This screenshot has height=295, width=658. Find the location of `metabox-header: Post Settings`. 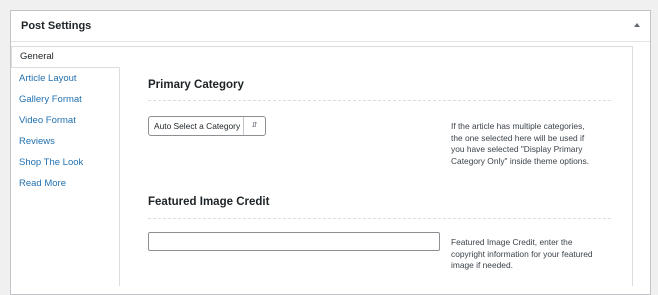

metabox-header: Post Settings is located at coordinates (330, 26).